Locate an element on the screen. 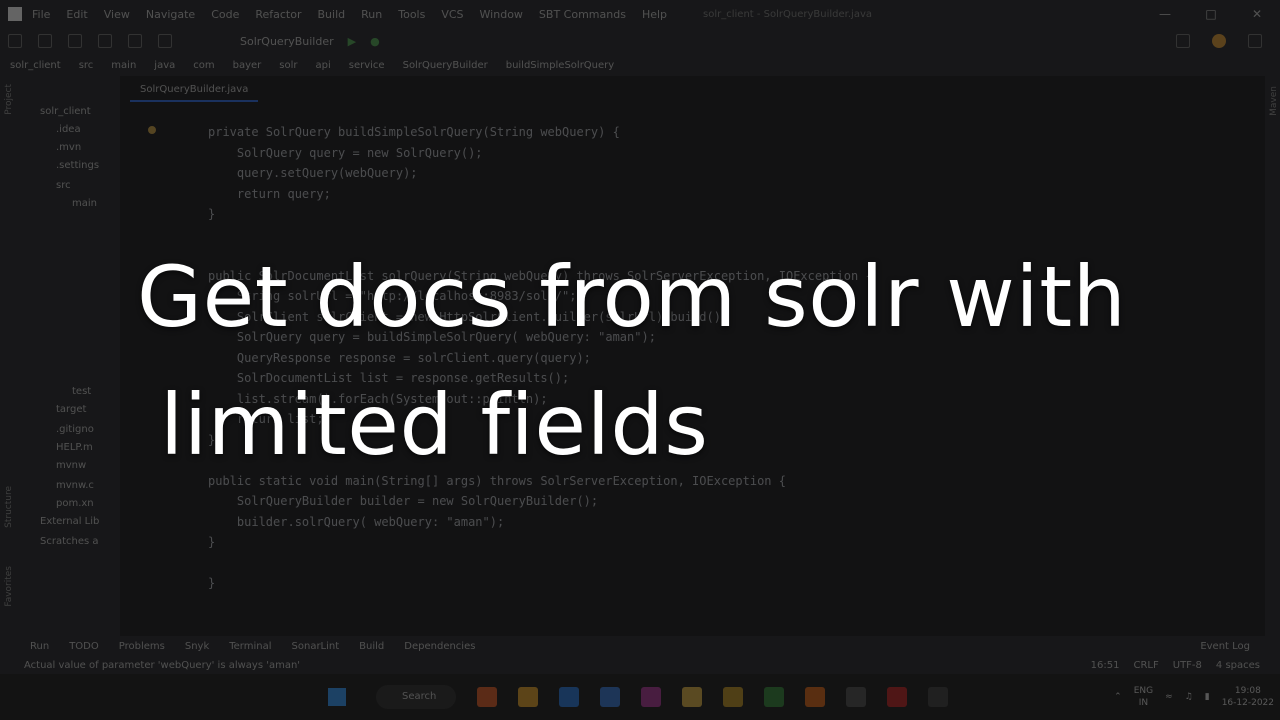 The width and height of the screenshot is (1280, 720). breadcrumb-item: main is located at coordinates (123, 65).